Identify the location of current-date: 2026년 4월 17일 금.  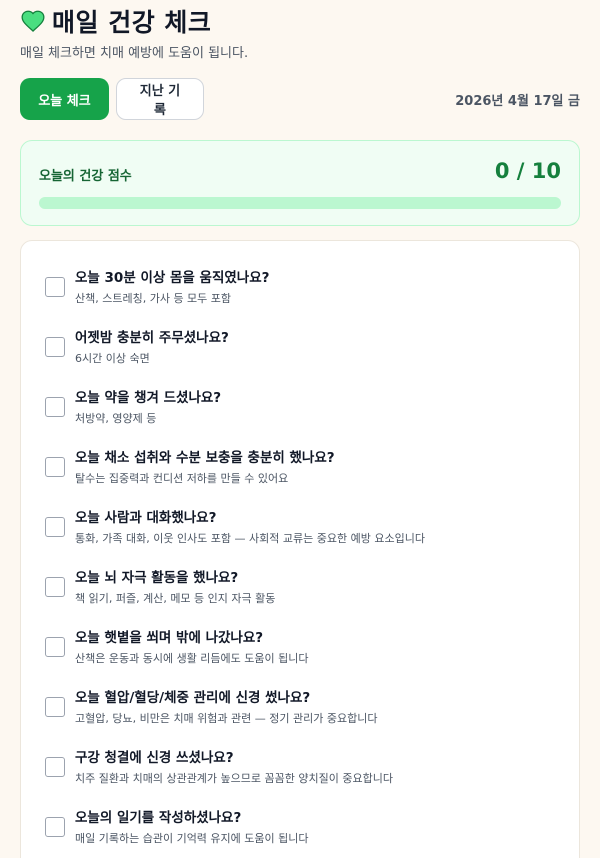
(517, 101).